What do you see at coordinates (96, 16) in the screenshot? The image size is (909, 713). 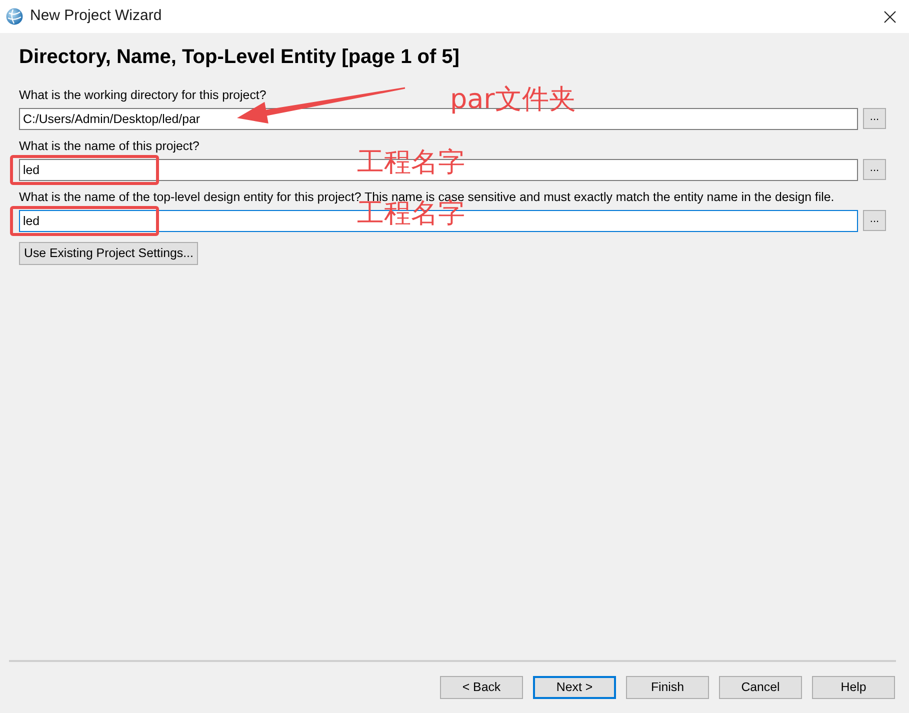 I see `window-title: New Project Wizard` at bounding box center [96, 16].